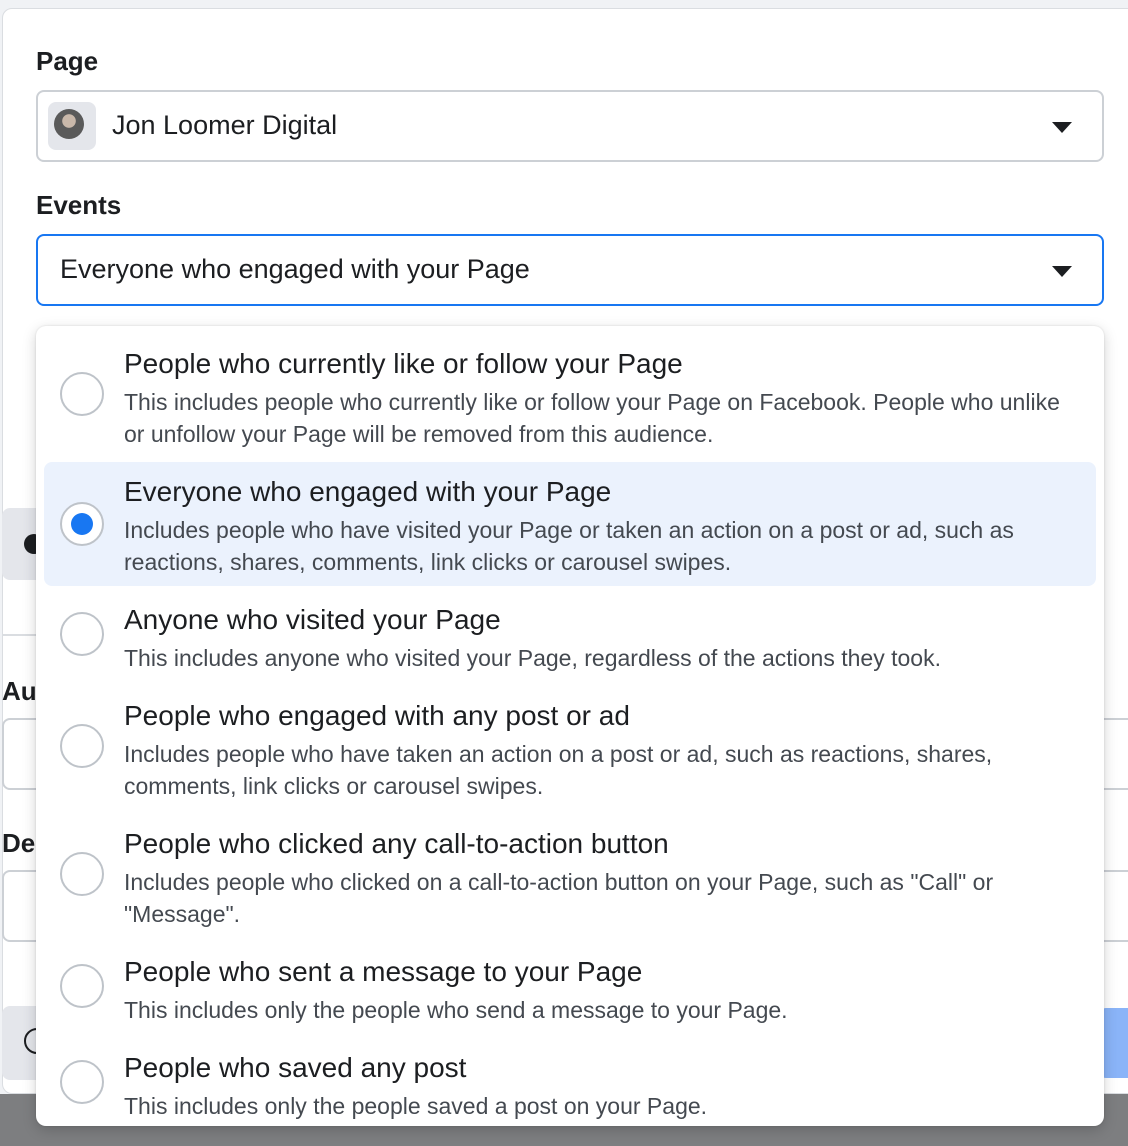 This screenshot has height=1146, width=1128. Describe the element at coordinates (295, 269) in the screenshot. I see `events-select-value: Everyone who engaged with your Page` at that location.